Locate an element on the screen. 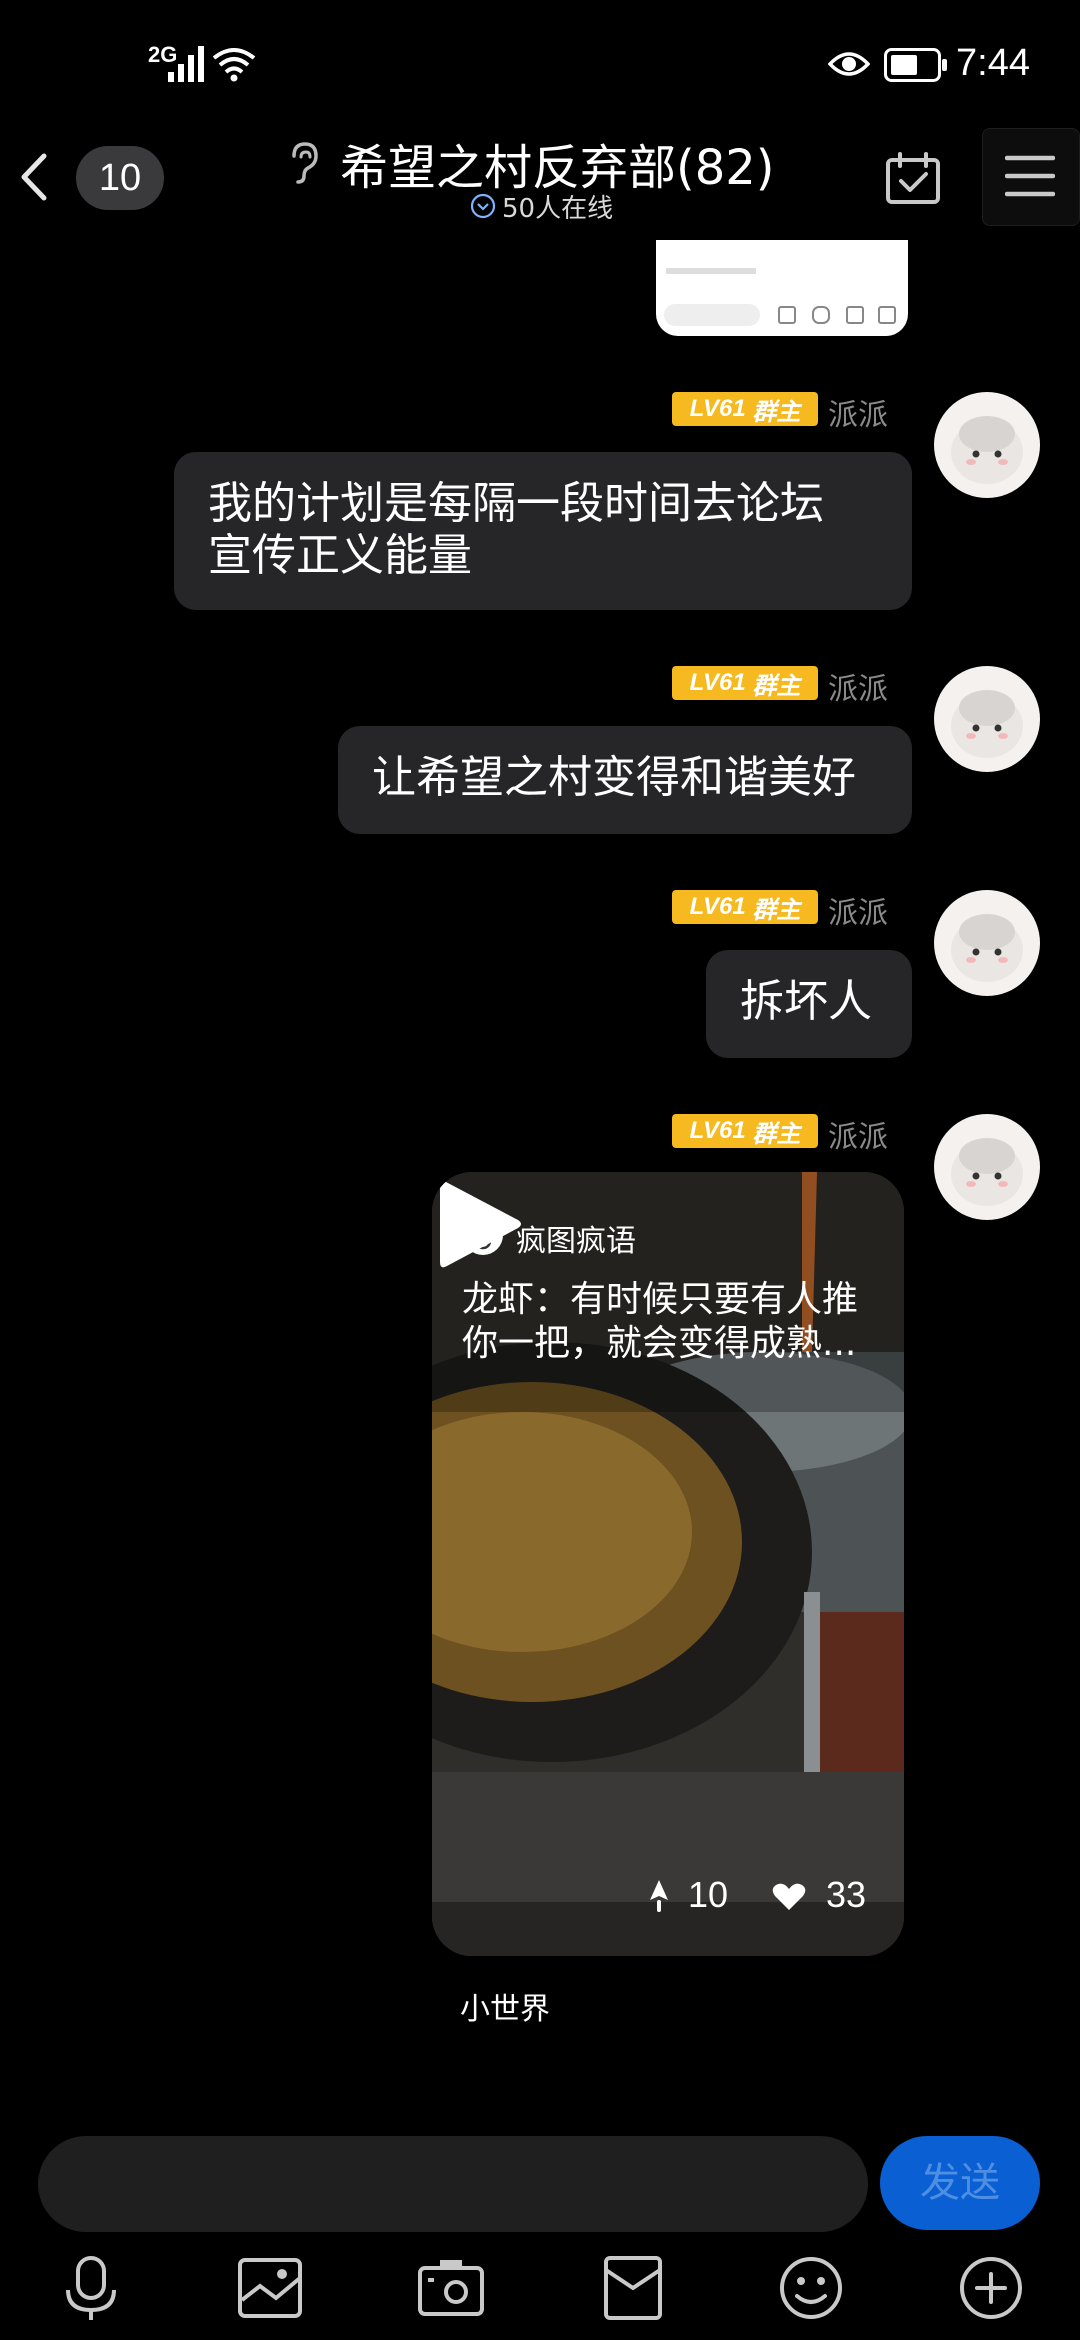 The image size is (1080, 2340). eye-comfort-icon is located at coordinates (849, 64).